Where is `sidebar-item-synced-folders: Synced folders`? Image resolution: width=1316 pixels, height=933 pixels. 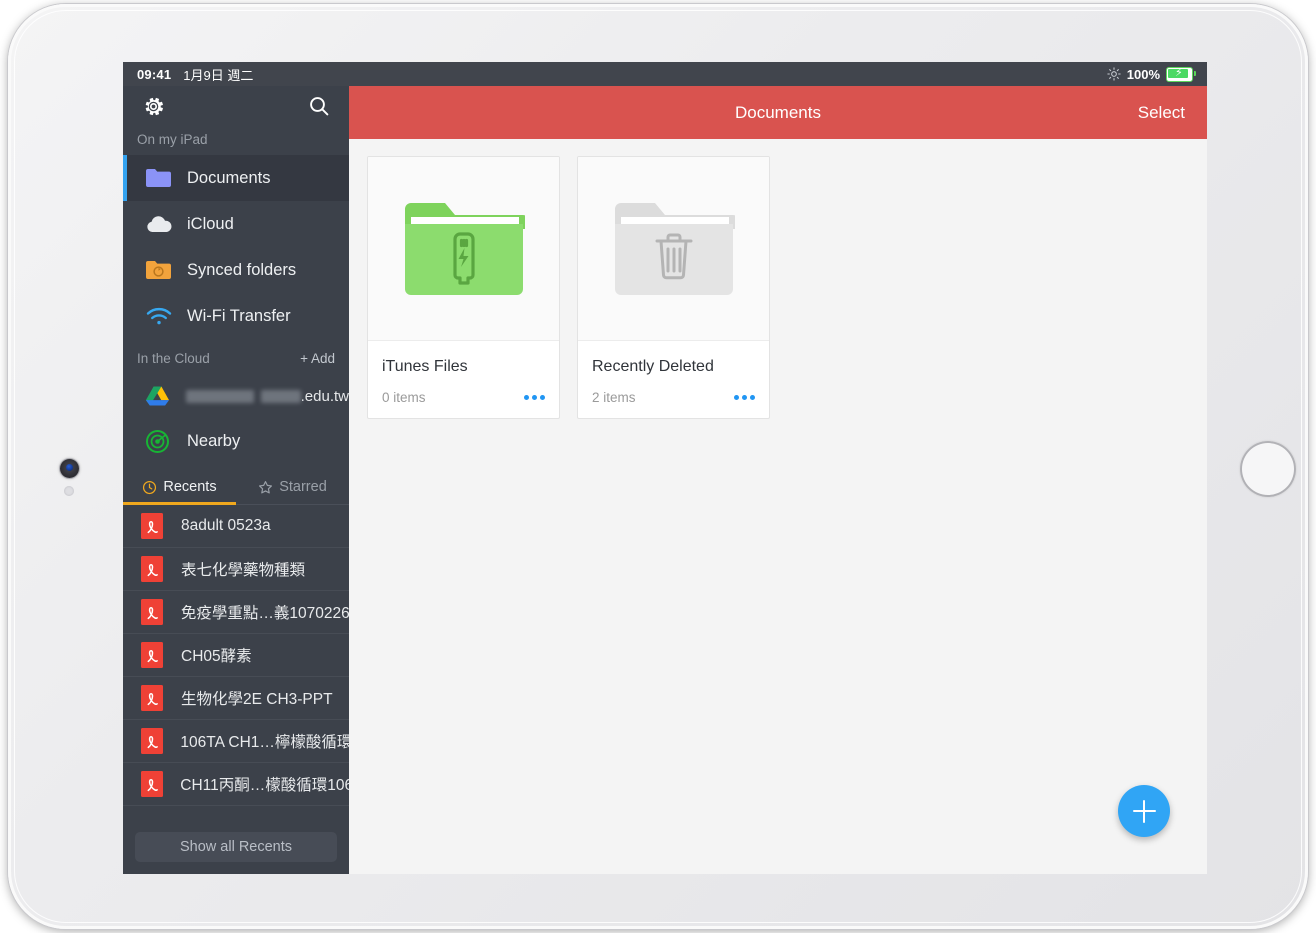 sidebar-item-synced-folders: Synced folders is located at coordinates (236, 270).